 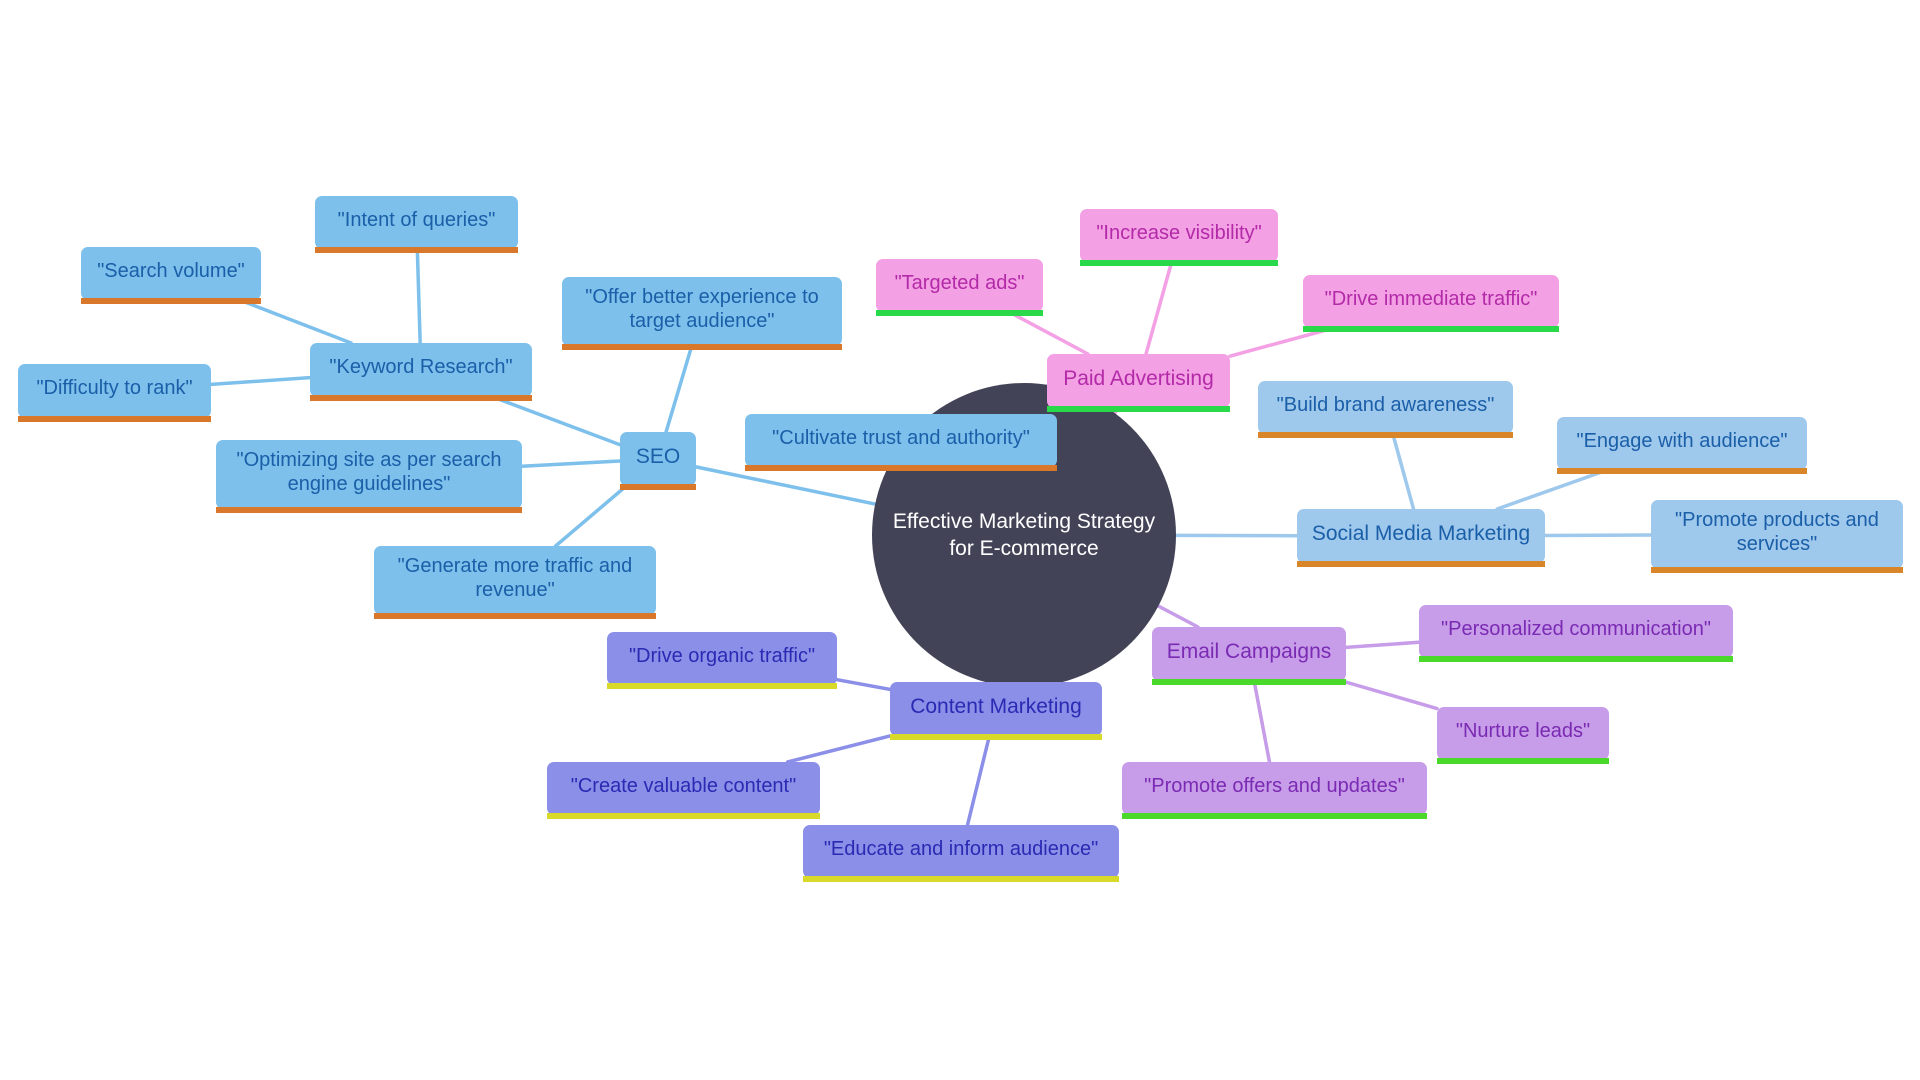 I want to click on edge-root-to-seo, so click(x=785, y=485).